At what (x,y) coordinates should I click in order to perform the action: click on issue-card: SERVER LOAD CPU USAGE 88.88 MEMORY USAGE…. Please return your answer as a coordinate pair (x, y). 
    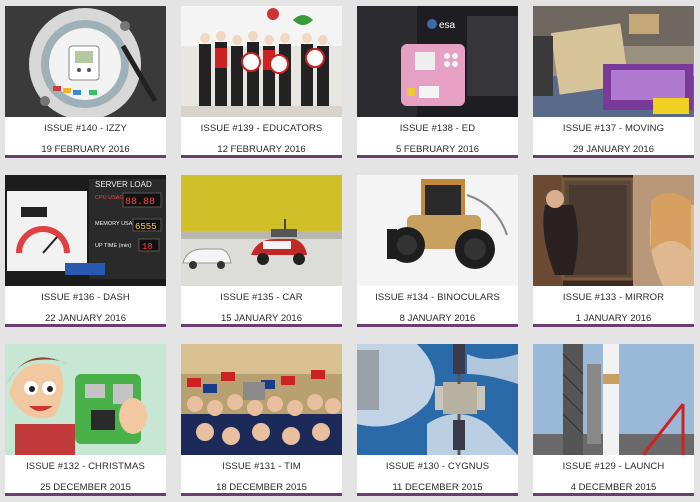
    Looking at the image, I should click on (85, 251).